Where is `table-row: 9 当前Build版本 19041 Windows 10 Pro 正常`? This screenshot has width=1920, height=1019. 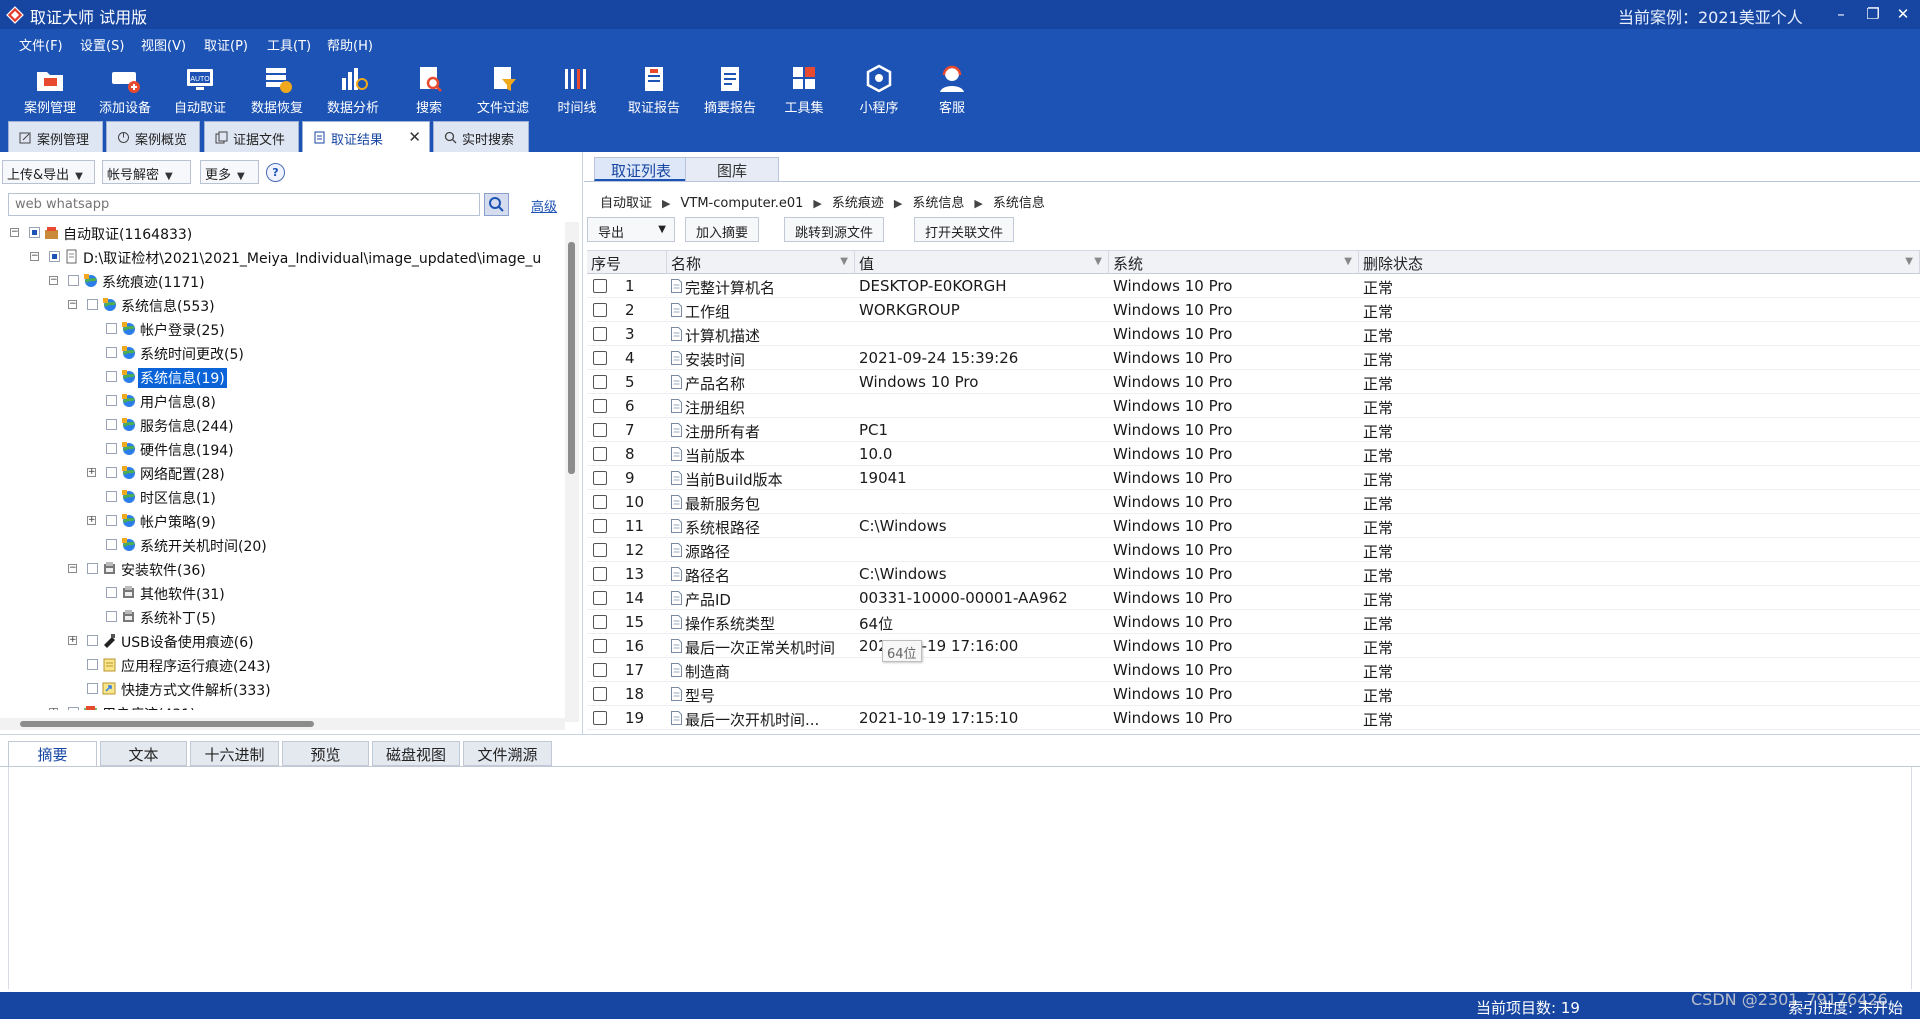
table-row: 9 当前Build版本 19041 Windows 10 Pro 正常 is located at coordinates (1253, 478).